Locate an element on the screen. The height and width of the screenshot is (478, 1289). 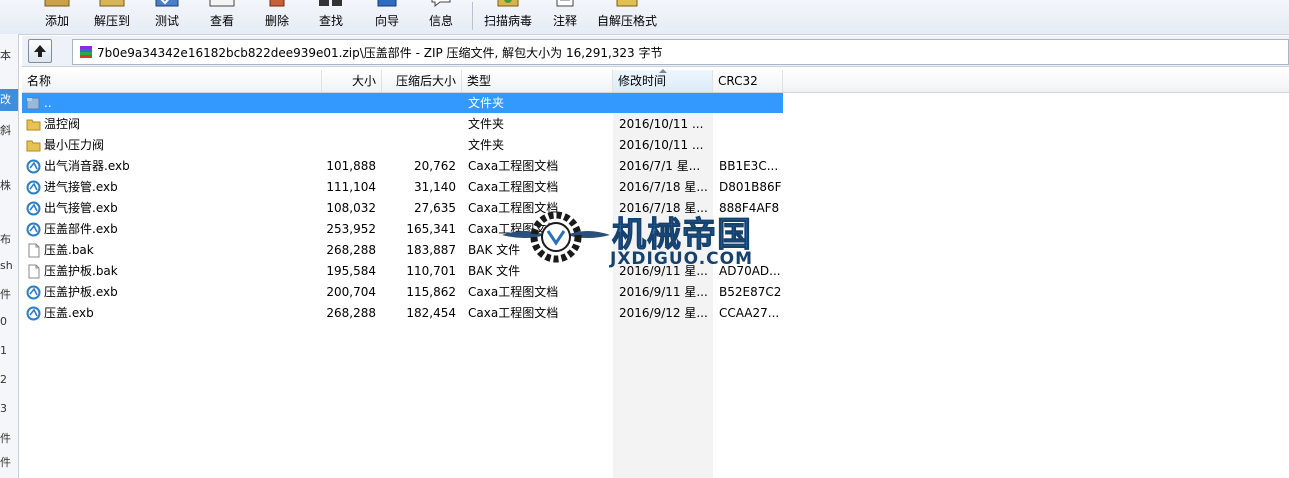
parent-folder-icon is located at coordinates (33, 103).